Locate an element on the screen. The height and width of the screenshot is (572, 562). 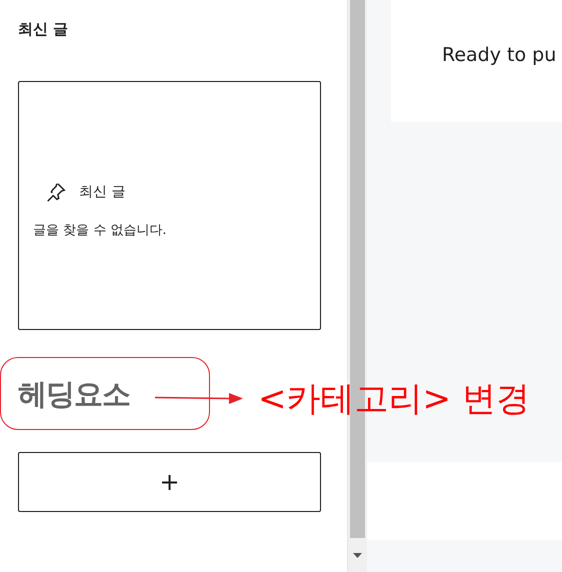
heading-text: 헤딩요소 is located at coordinates (74, 394).